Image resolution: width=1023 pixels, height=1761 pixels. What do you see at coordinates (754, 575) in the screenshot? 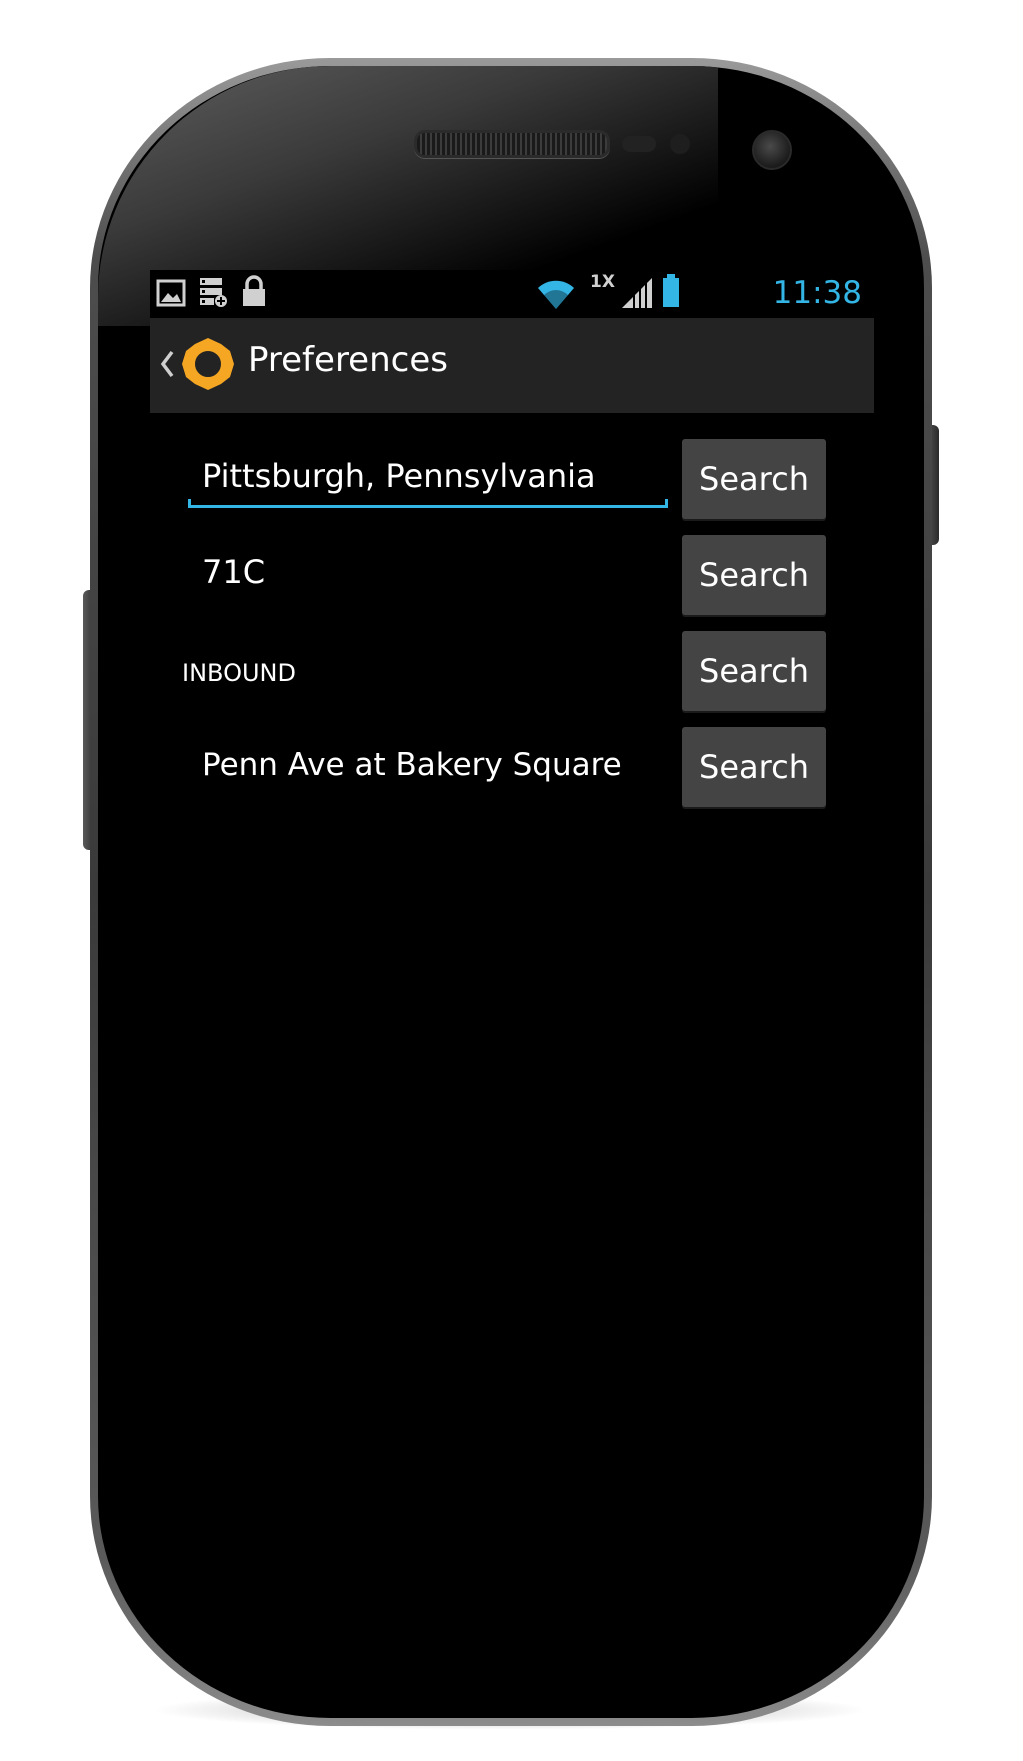
I see `route-search-button: Search` at bounding box center [754, 575].